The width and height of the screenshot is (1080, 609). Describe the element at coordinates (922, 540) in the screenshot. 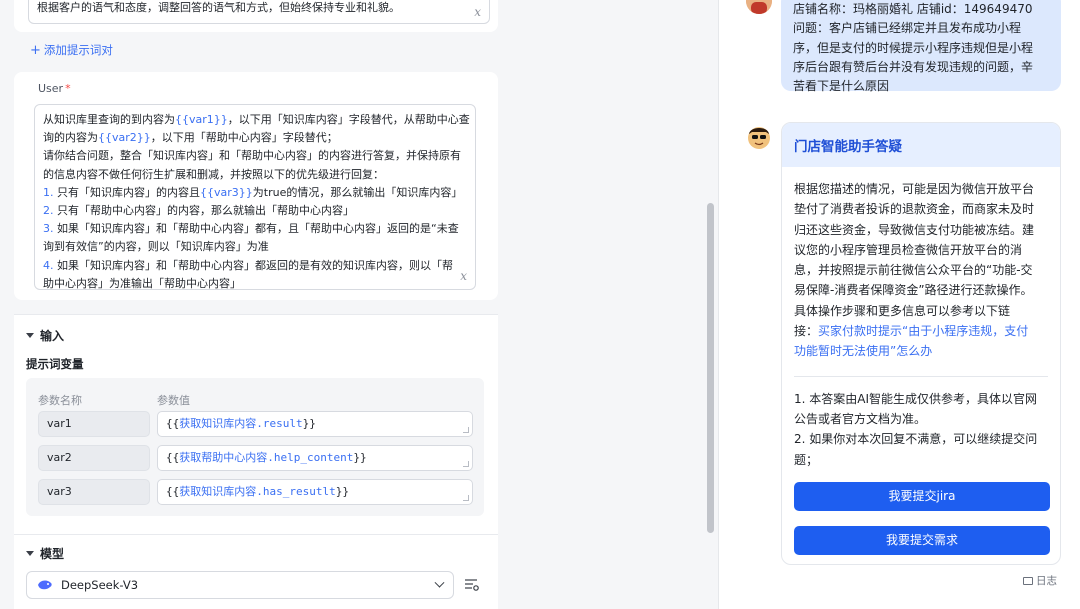

I see `submit-demand-button: 我要提交需求` at that location.